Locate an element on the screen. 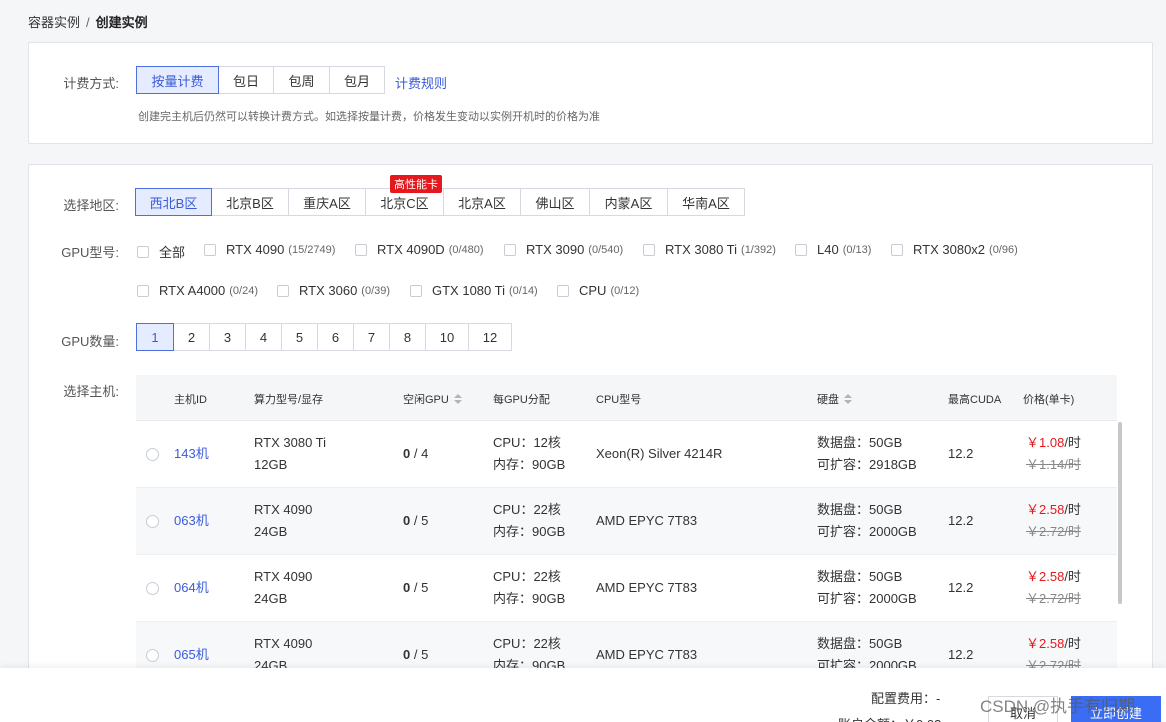 Image resolution: width=1166 pixels, height=722 pixels. gpu-count-option-8: 8 is located at coordinates (407, 337).